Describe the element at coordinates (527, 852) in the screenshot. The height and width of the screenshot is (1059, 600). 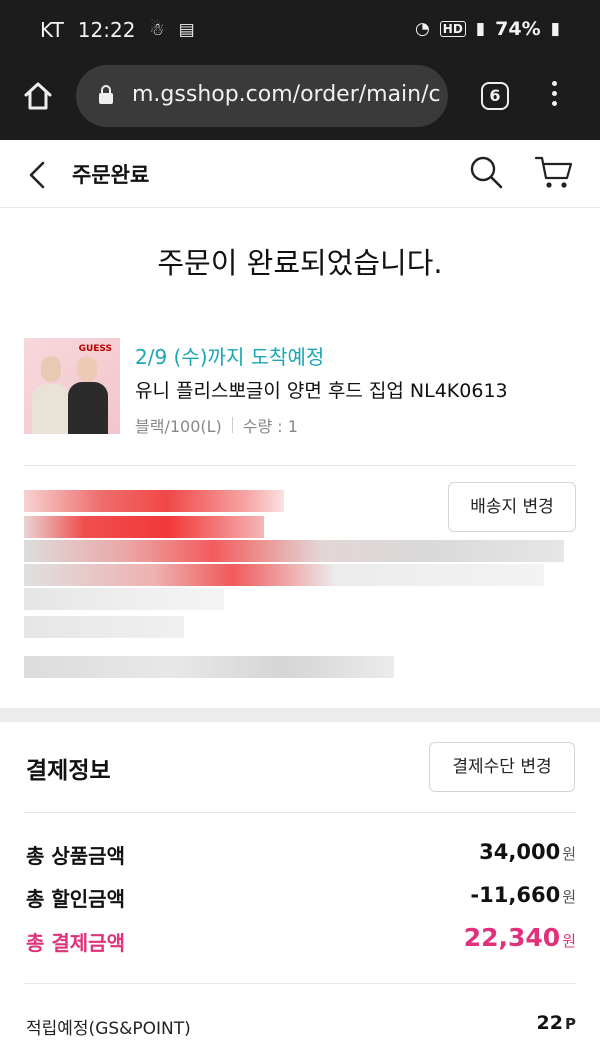
I see `total-product-amount-value: 34,000 원` at that location.